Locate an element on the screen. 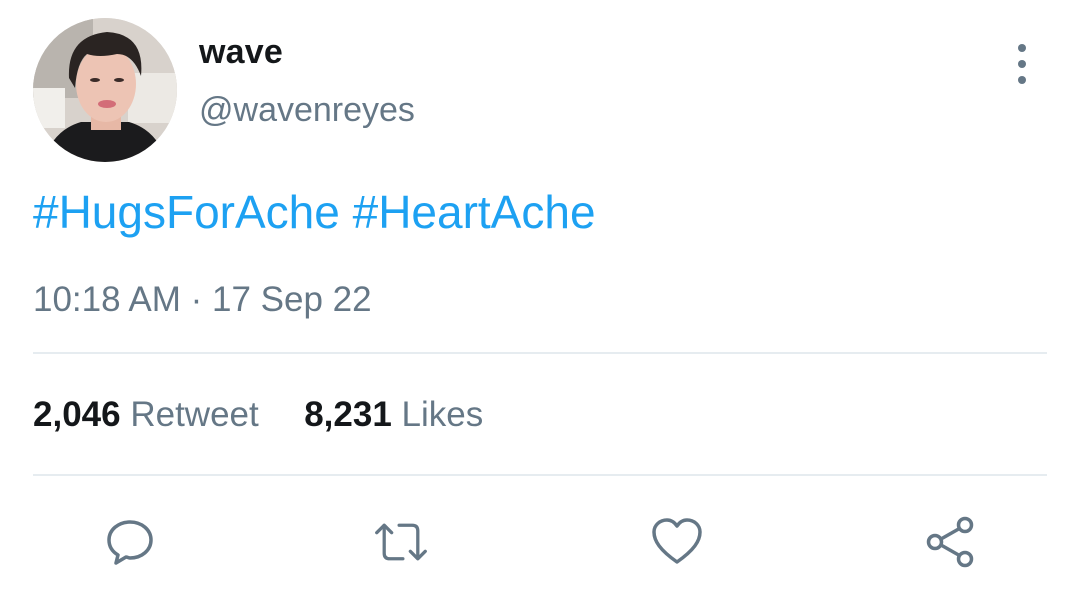  user-handle: @wavenreyes is located at coordinates (307, 110).